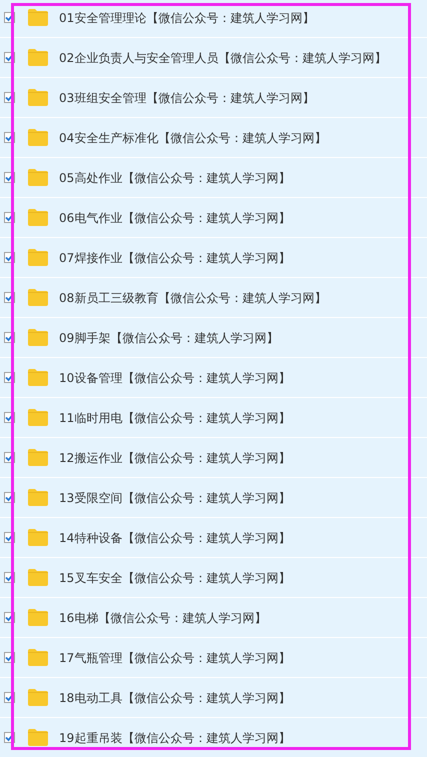 The image size is (427, 757). Describe the element at coordinates (174, 417) in the screenshot. I see `folder-name: 11临时用电【微信公众号：建筑人学习网】` at that location.